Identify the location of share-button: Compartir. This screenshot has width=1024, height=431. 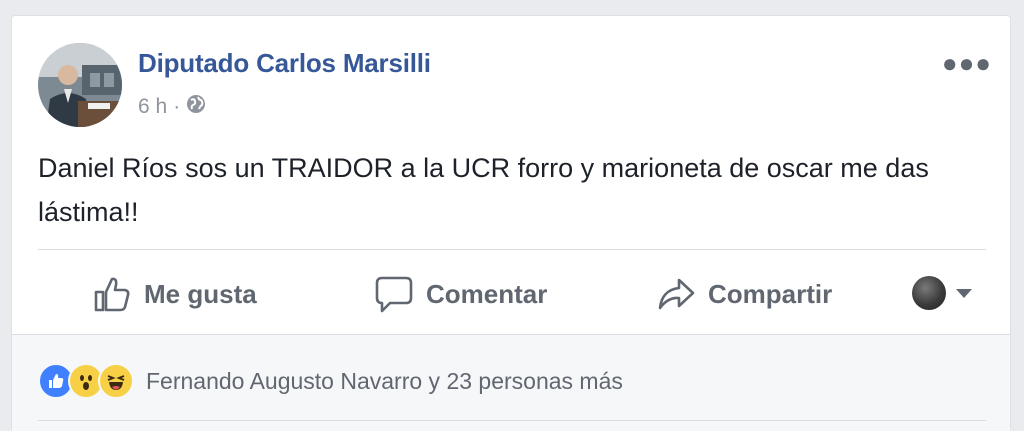
(744, 294).